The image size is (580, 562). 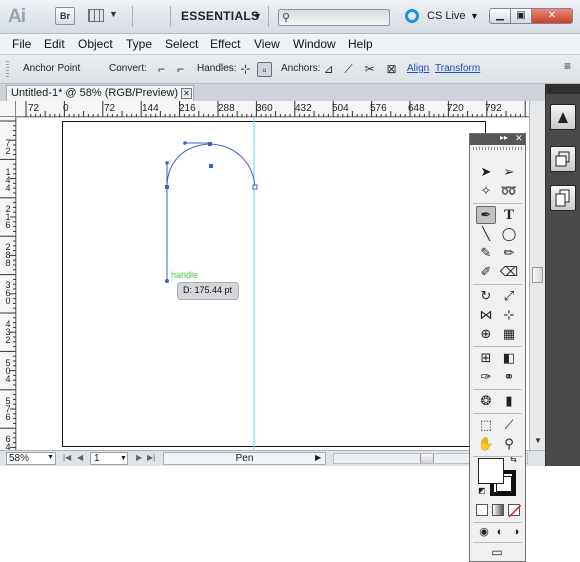 I want to click on menu-effect: Effect, so click(x=225, y=44).